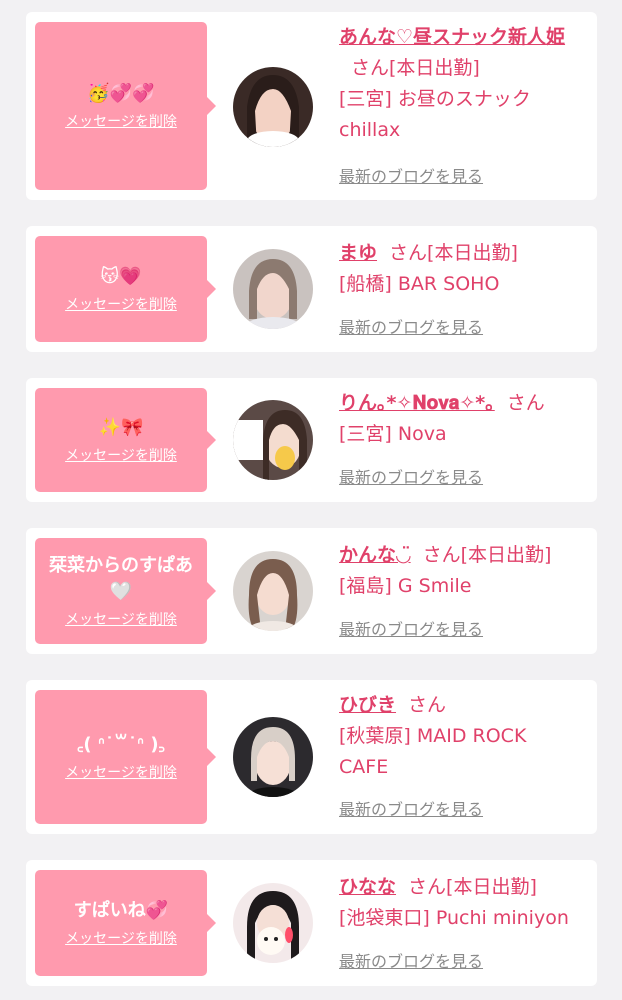  Describe the element at coordinates (405, 586) in the screenshot. I see `shop-label: [福島] G Smile` at that location.